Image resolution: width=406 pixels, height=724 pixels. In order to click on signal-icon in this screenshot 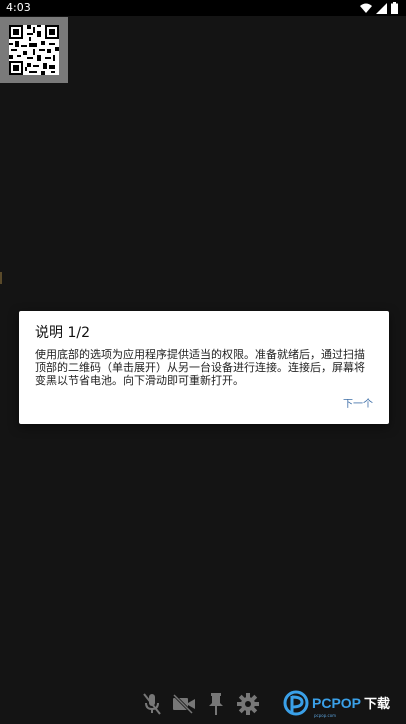, I will do `click(381, 9)`.